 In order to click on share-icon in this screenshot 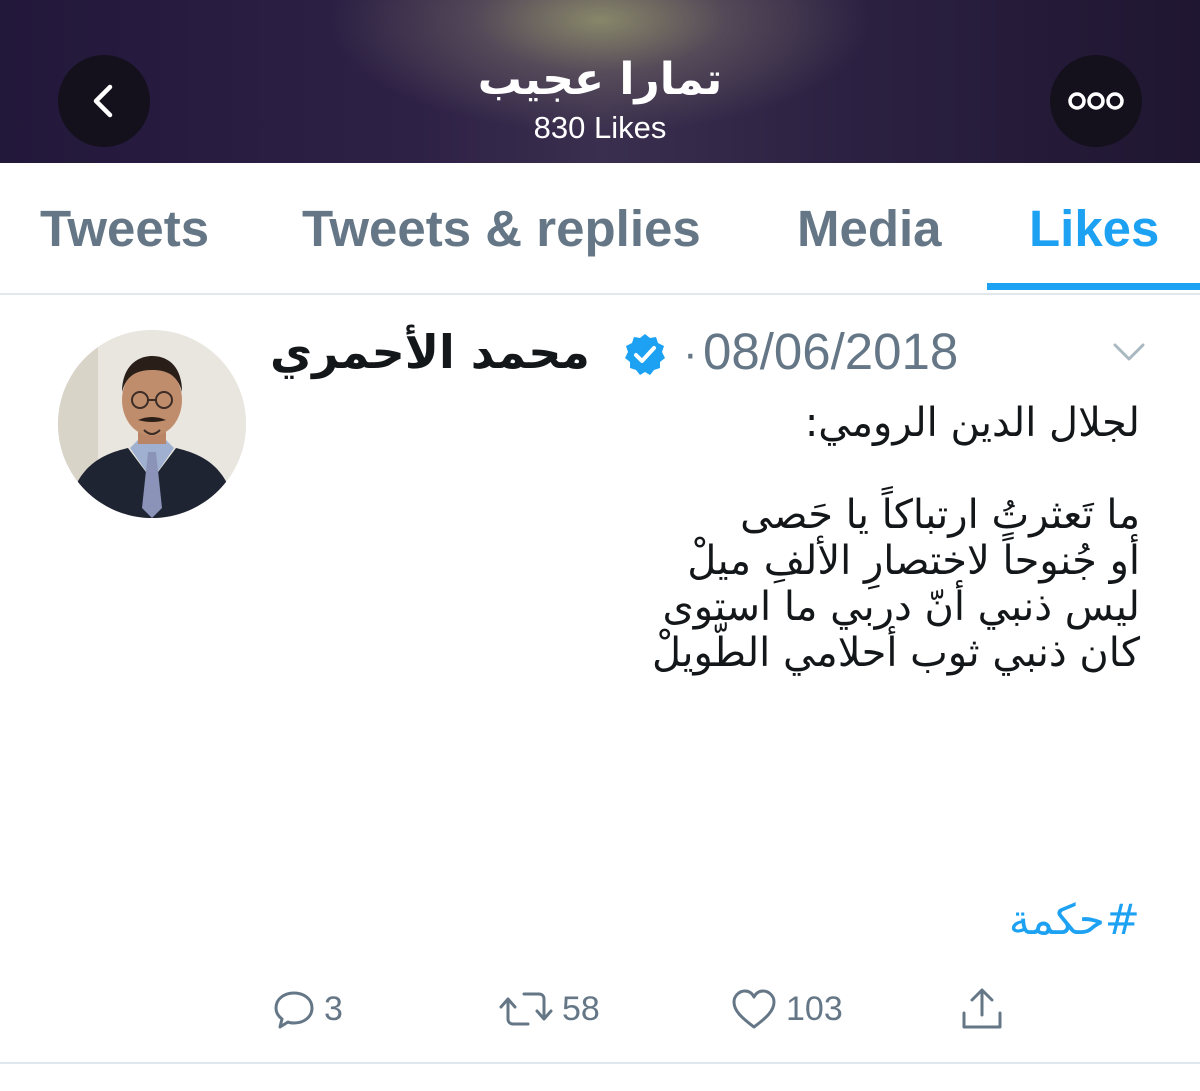, I will do `click(982, 1008)`.